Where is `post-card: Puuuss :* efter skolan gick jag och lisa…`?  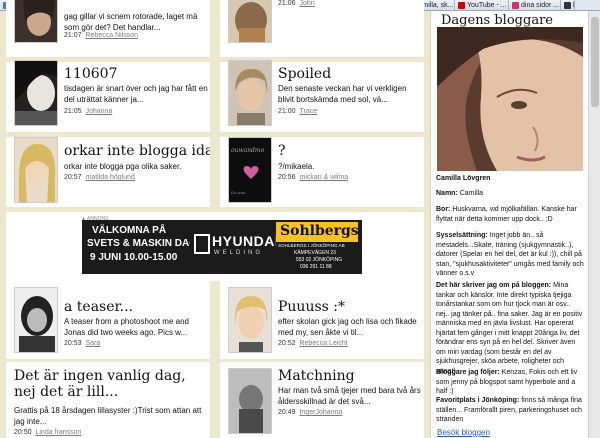 post-card: Puuuss :* efter skolan gick jag och lisa… is located at coordinates (322, 320).